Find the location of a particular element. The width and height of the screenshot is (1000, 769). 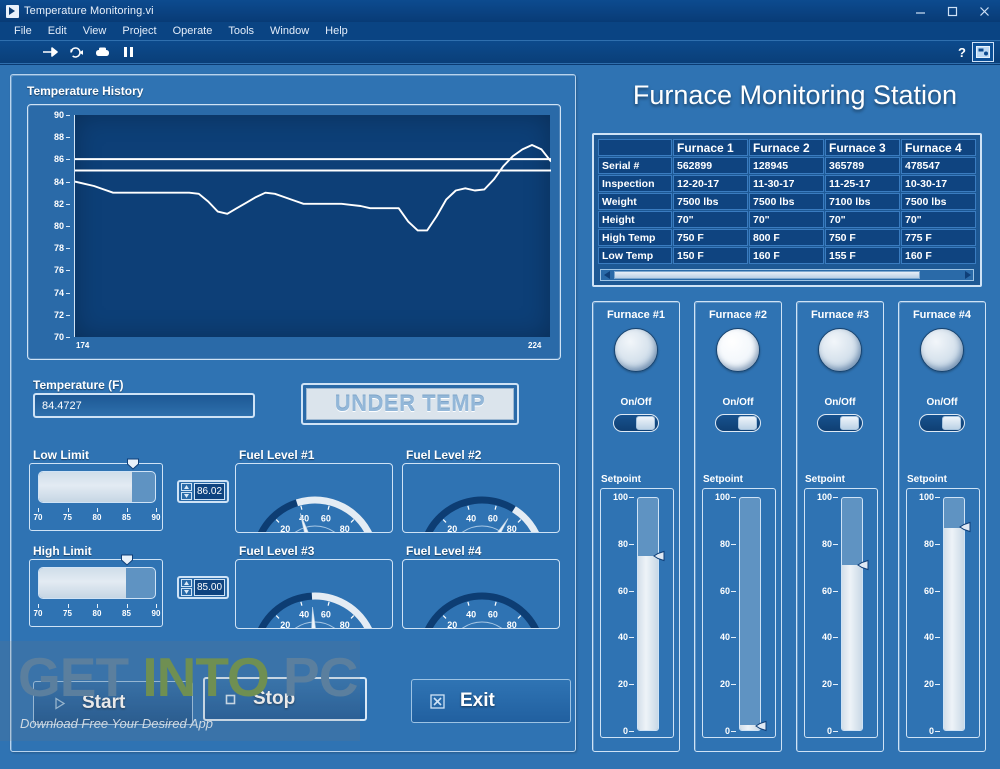

table-cell: 562899 is located at coordinates (710, 165).